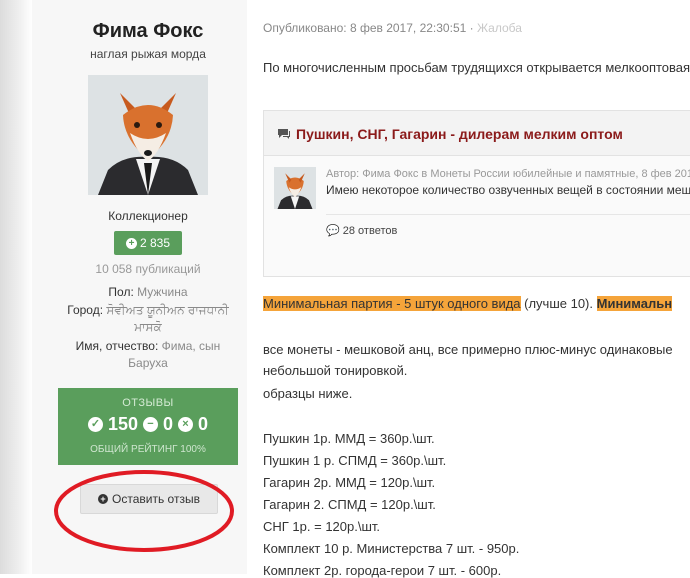 Image resolution: width=690 pixels, height=578 pixels. I want to click on page-edge-shadow, so click(16, 287).